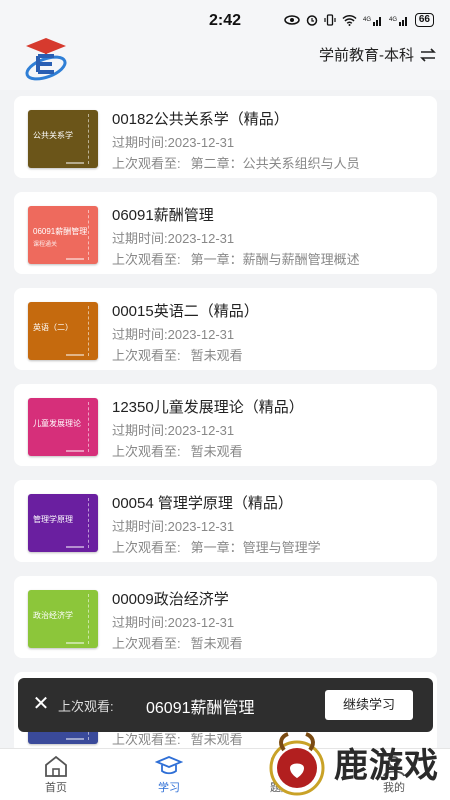 The height and width of the screenshot is (800, 450). I want to click on course-last-watched: 上次观看至: 第一章：管理与管理学, so click(216, 546).